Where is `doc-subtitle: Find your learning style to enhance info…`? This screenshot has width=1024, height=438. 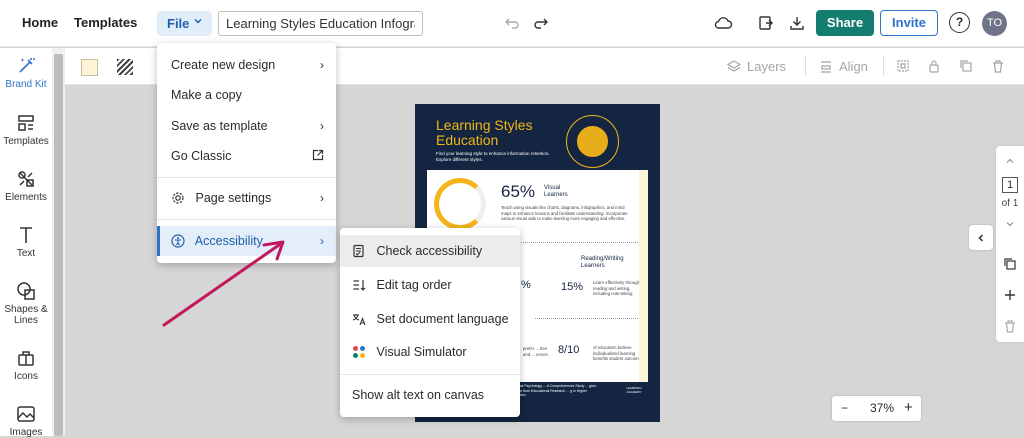
doc-subtitle: Find your learning style to enhance info… is located at coordinates (493, 156).